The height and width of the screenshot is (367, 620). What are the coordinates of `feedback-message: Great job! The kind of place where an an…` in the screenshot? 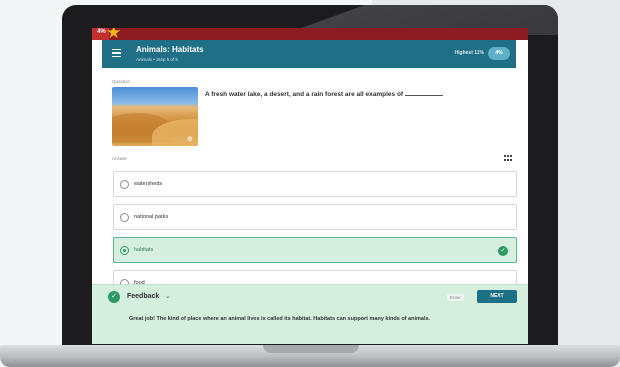 It's located at (280, 319).